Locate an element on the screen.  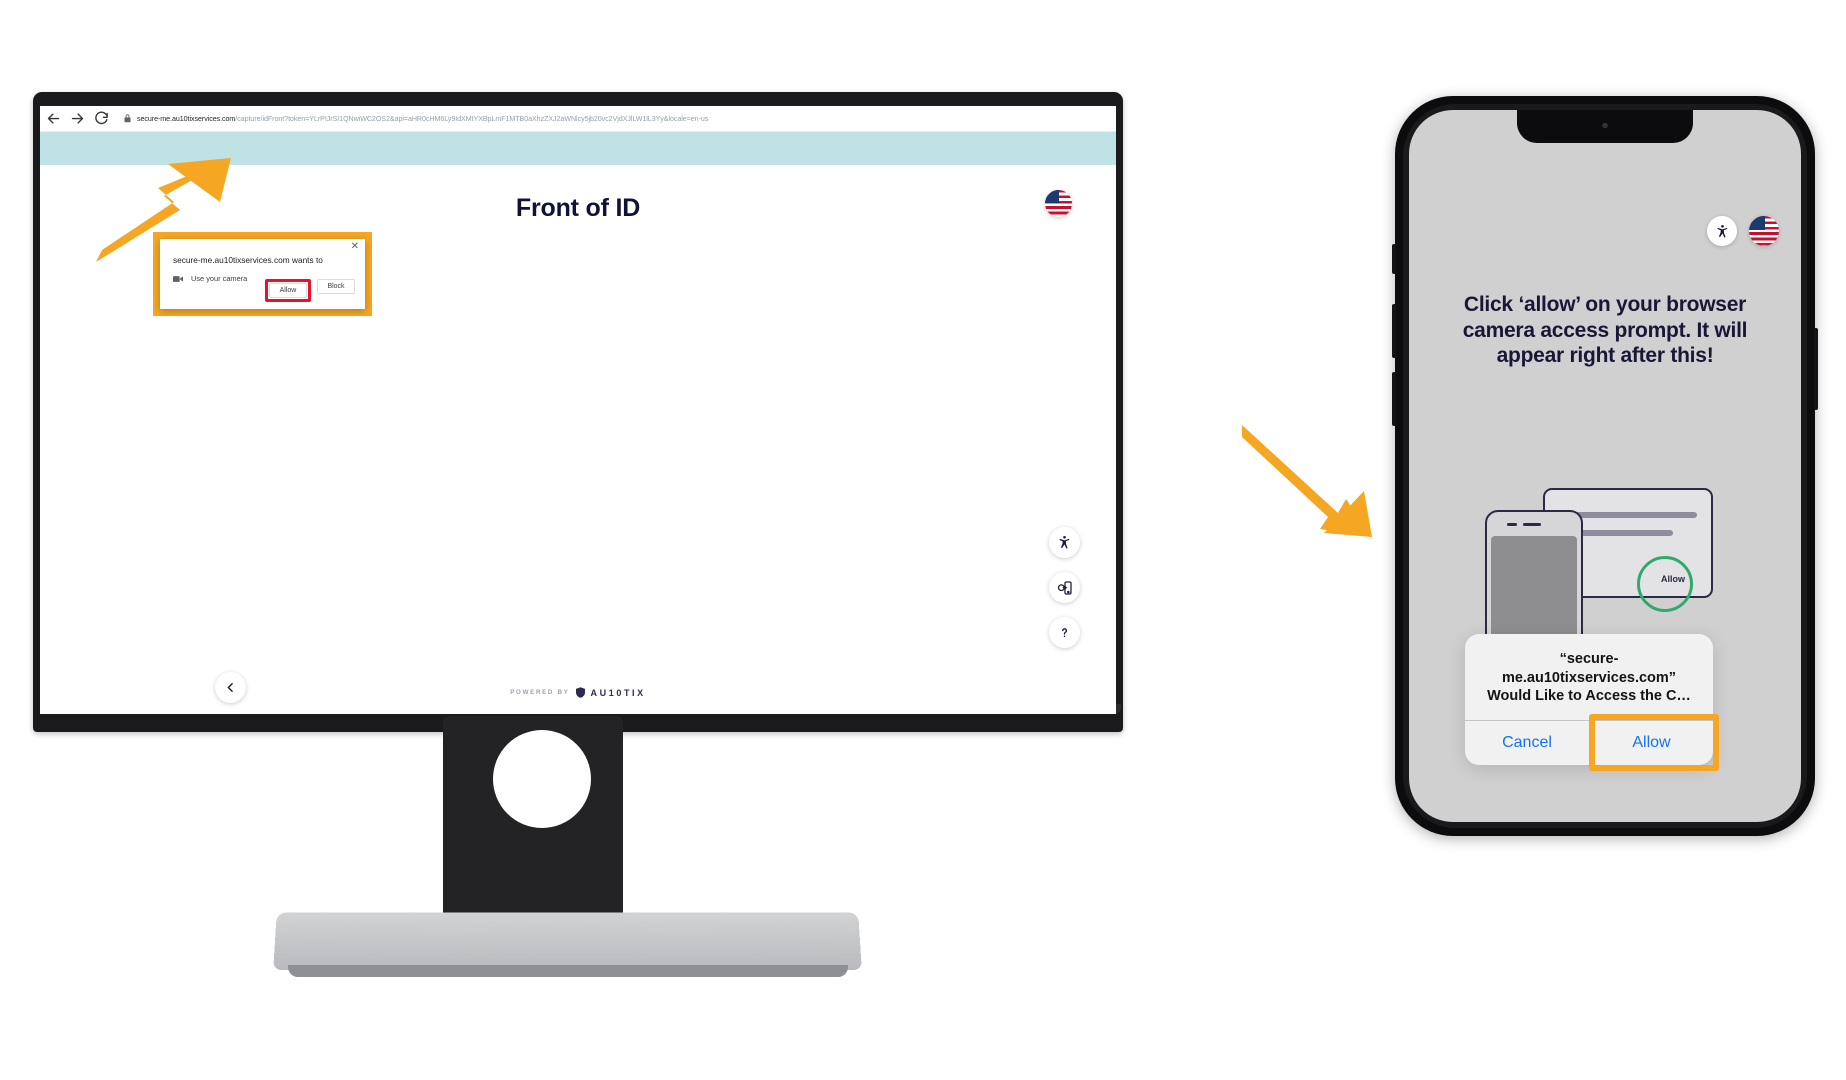
question-mark-icon is located at coordinates (1065, 632).